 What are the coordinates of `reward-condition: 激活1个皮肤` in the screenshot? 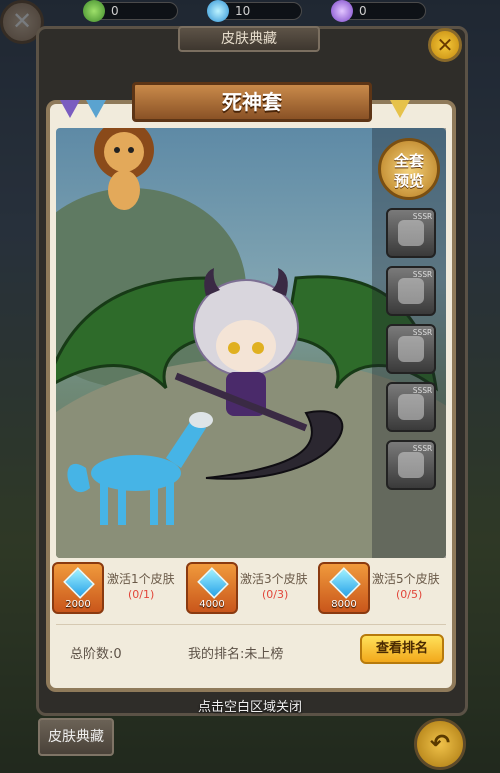 It's located at (141, 579).